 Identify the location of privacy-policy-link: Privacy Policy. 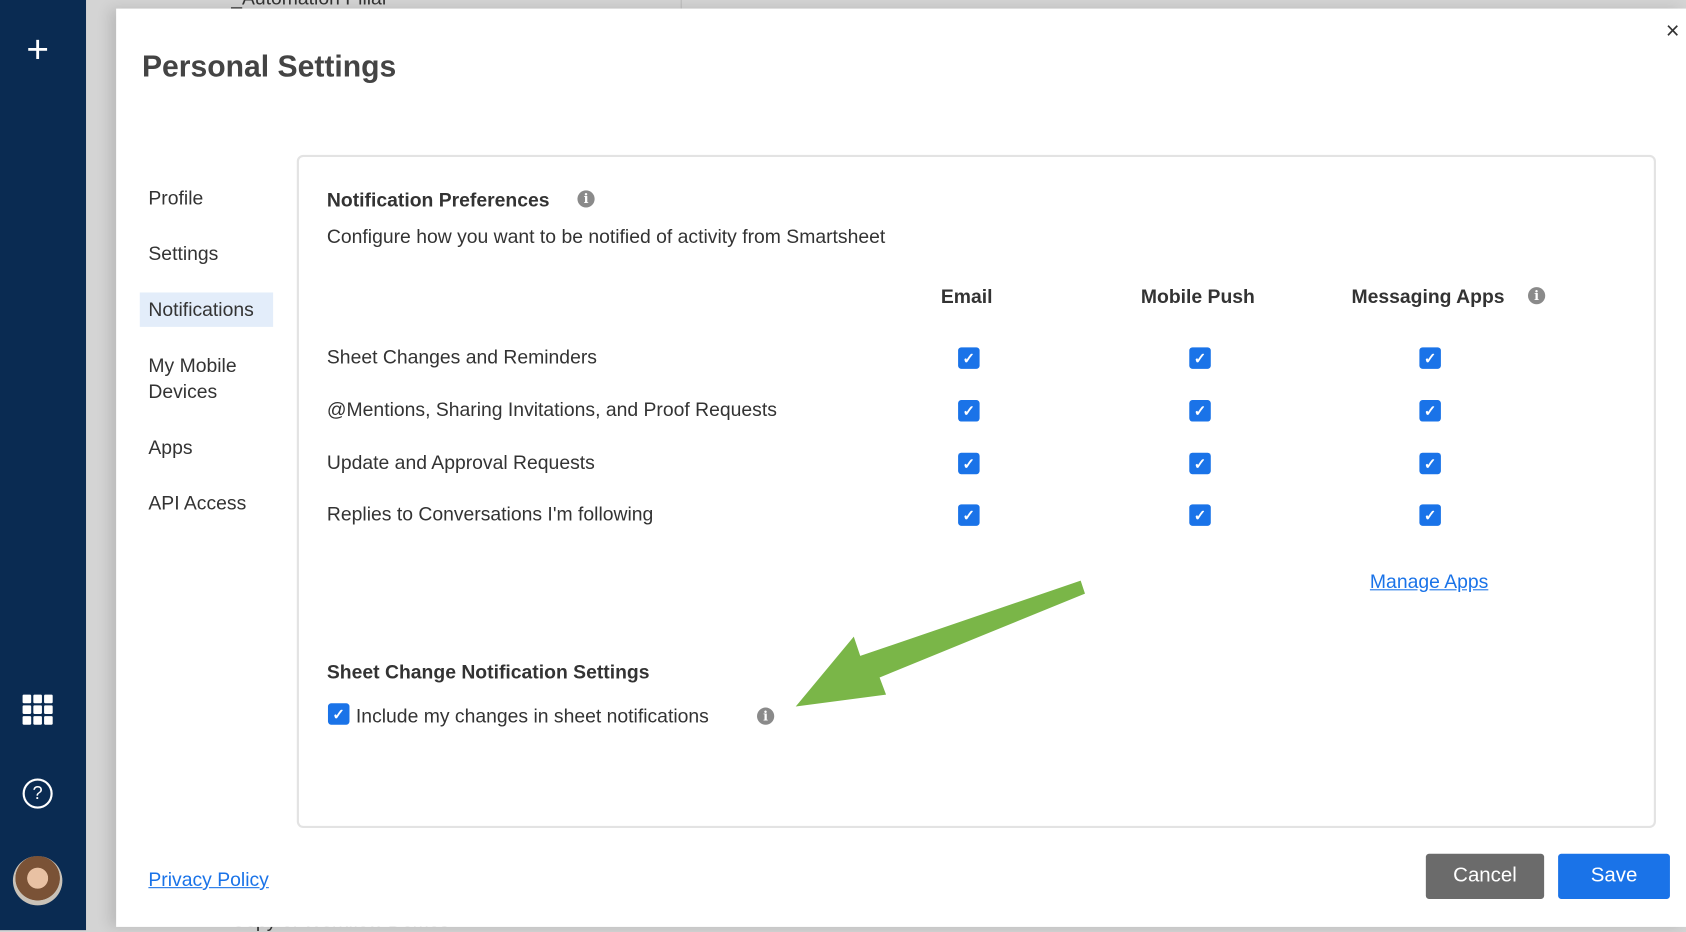
(208, 880).